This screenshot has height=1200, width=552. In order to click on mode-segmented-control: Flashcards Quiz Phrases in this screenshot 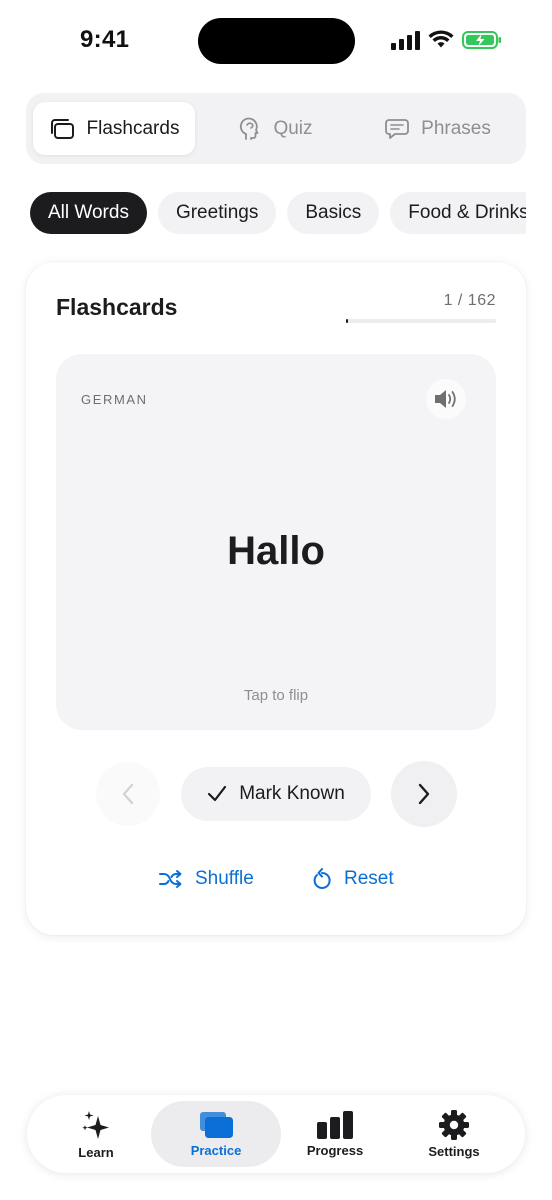, I will do `click(276, 128)`.